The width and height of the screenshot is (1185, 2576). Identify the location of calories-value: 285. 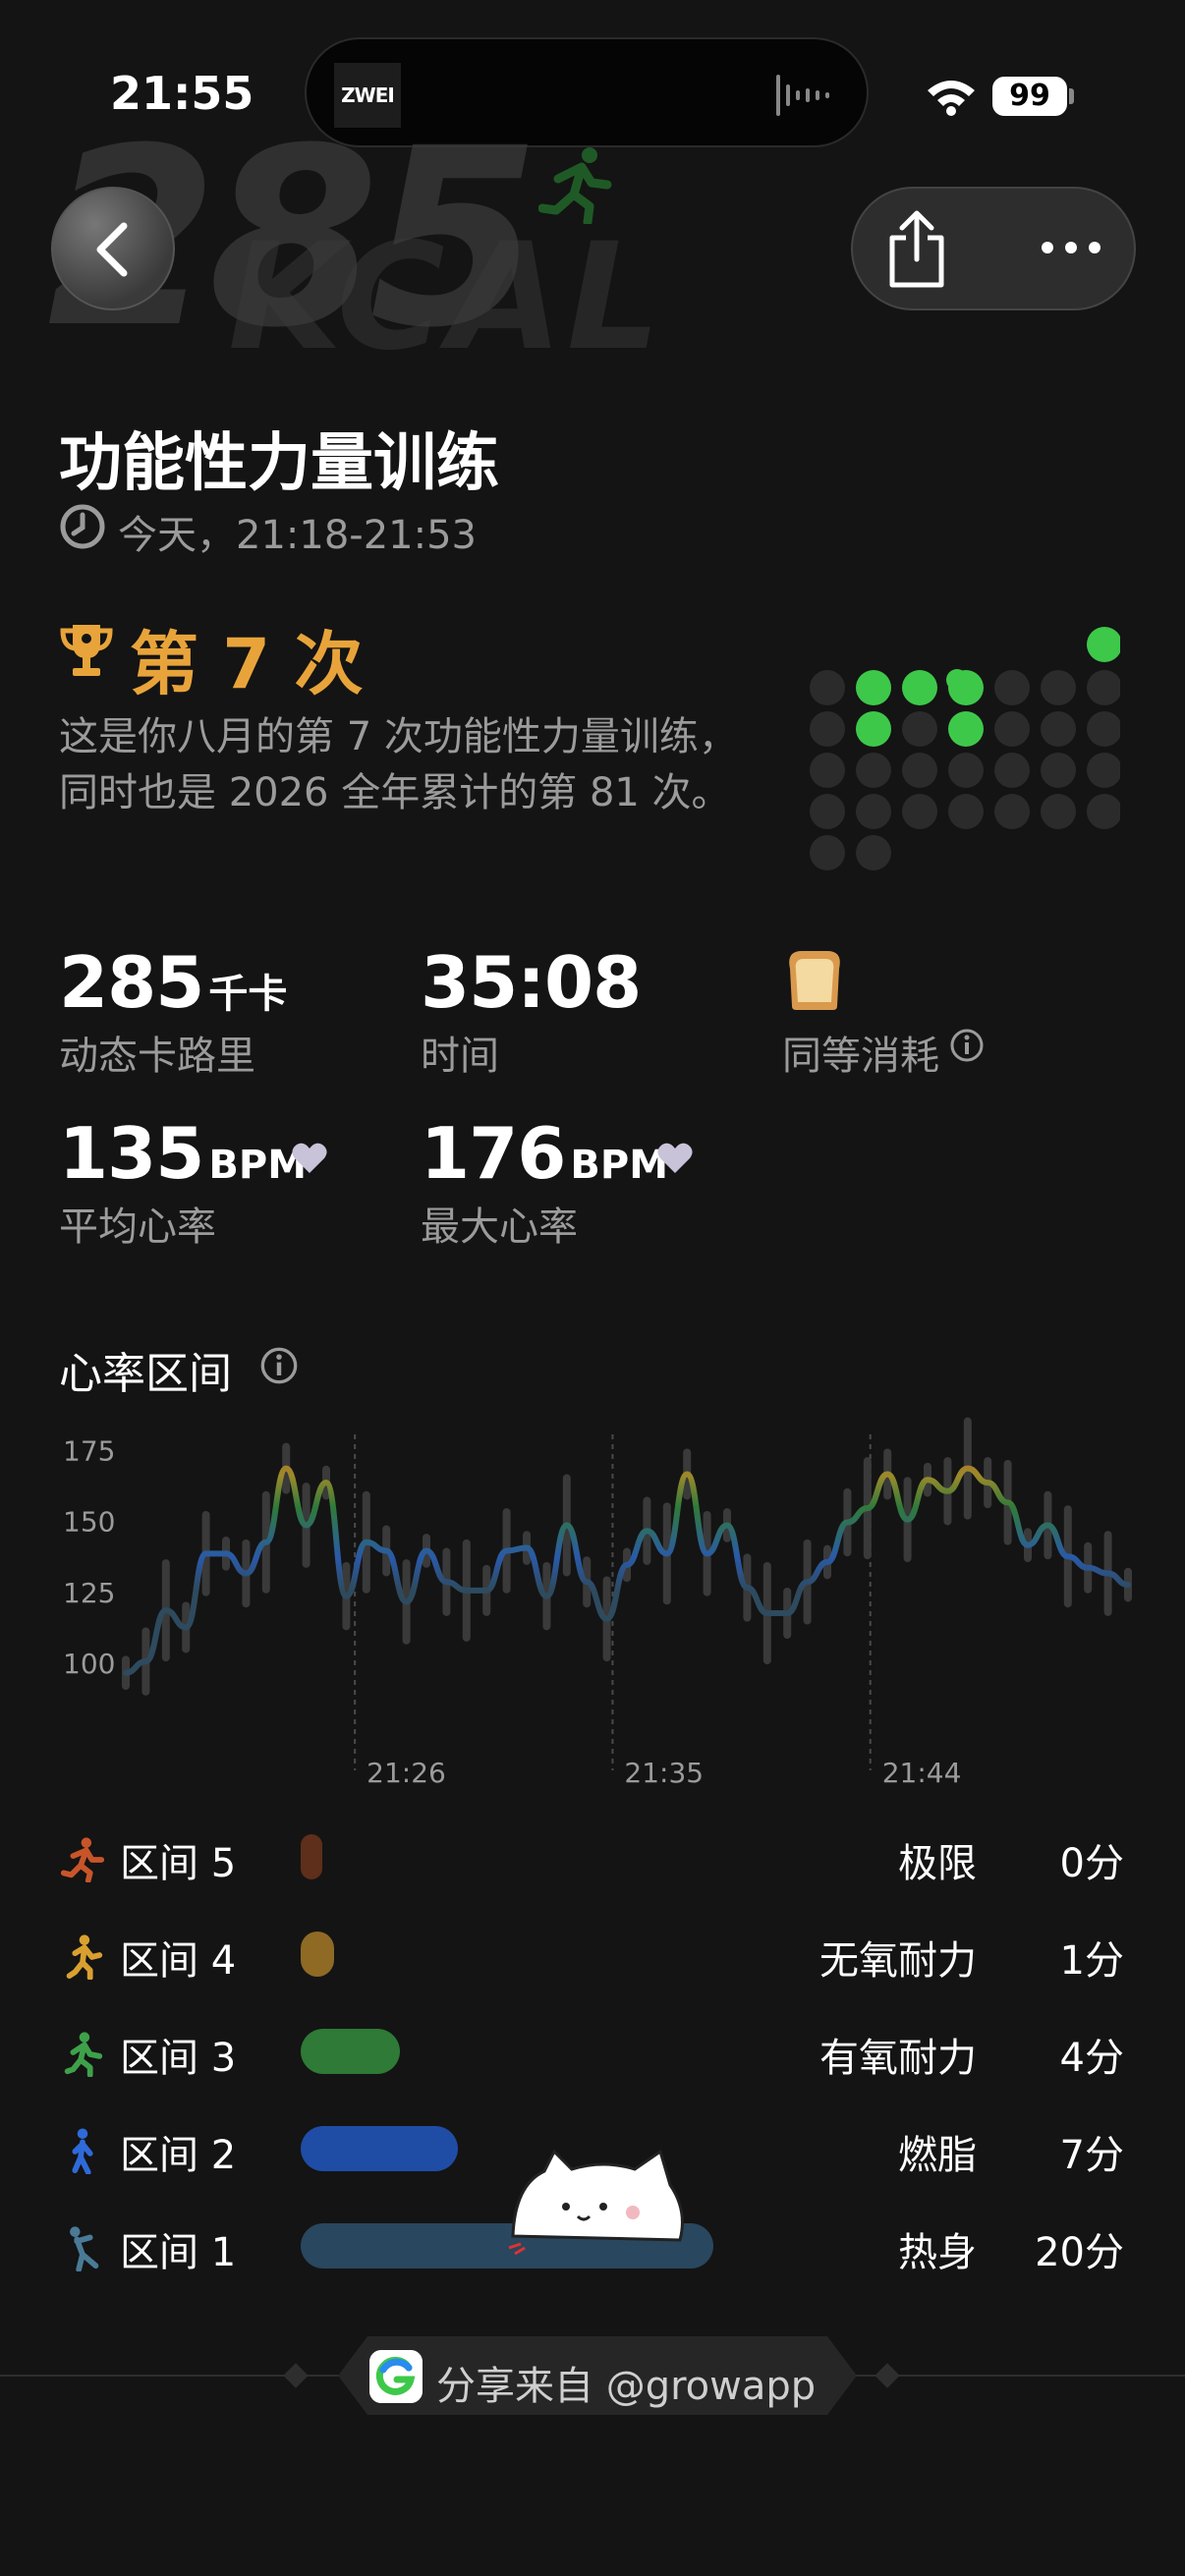
(132, 982).